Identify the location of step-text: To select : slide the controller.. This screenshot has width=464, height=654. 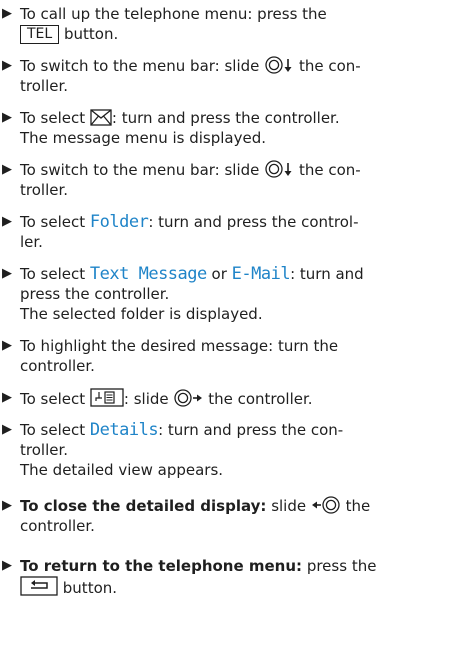
(242, 398).